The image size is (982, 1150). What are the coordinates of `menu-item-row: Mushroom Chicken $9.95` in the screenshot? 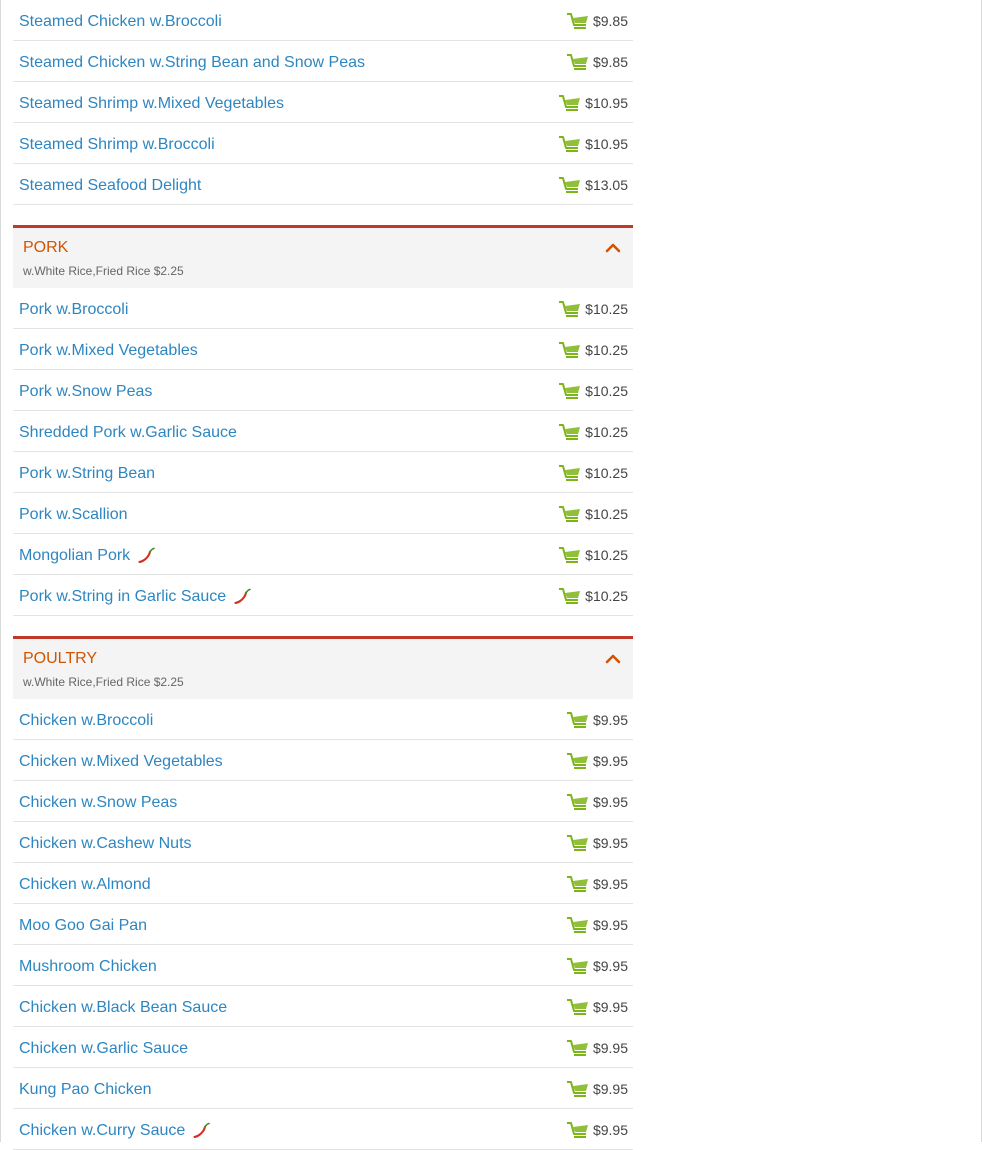 It's located at (323, 965).